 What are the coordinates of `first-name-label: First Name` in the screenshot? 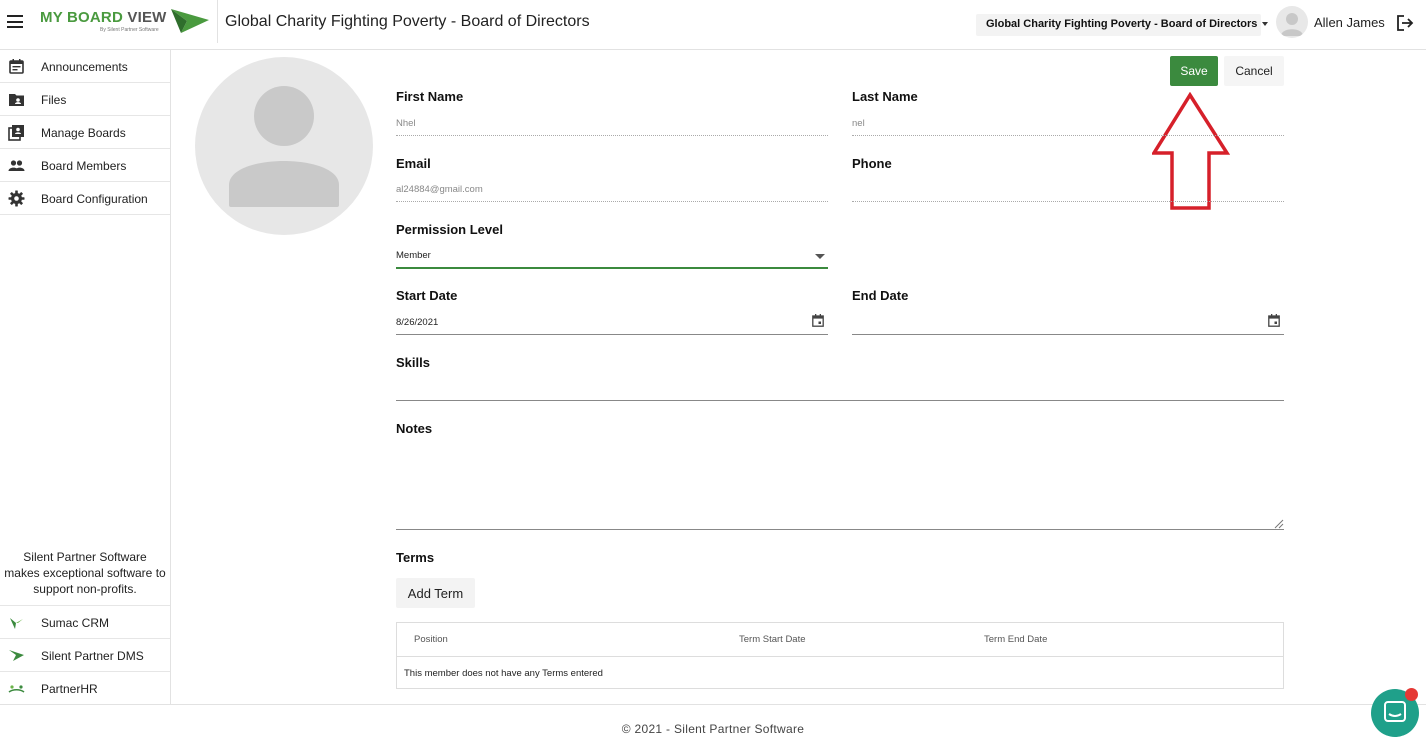 It's located at (430, 96).